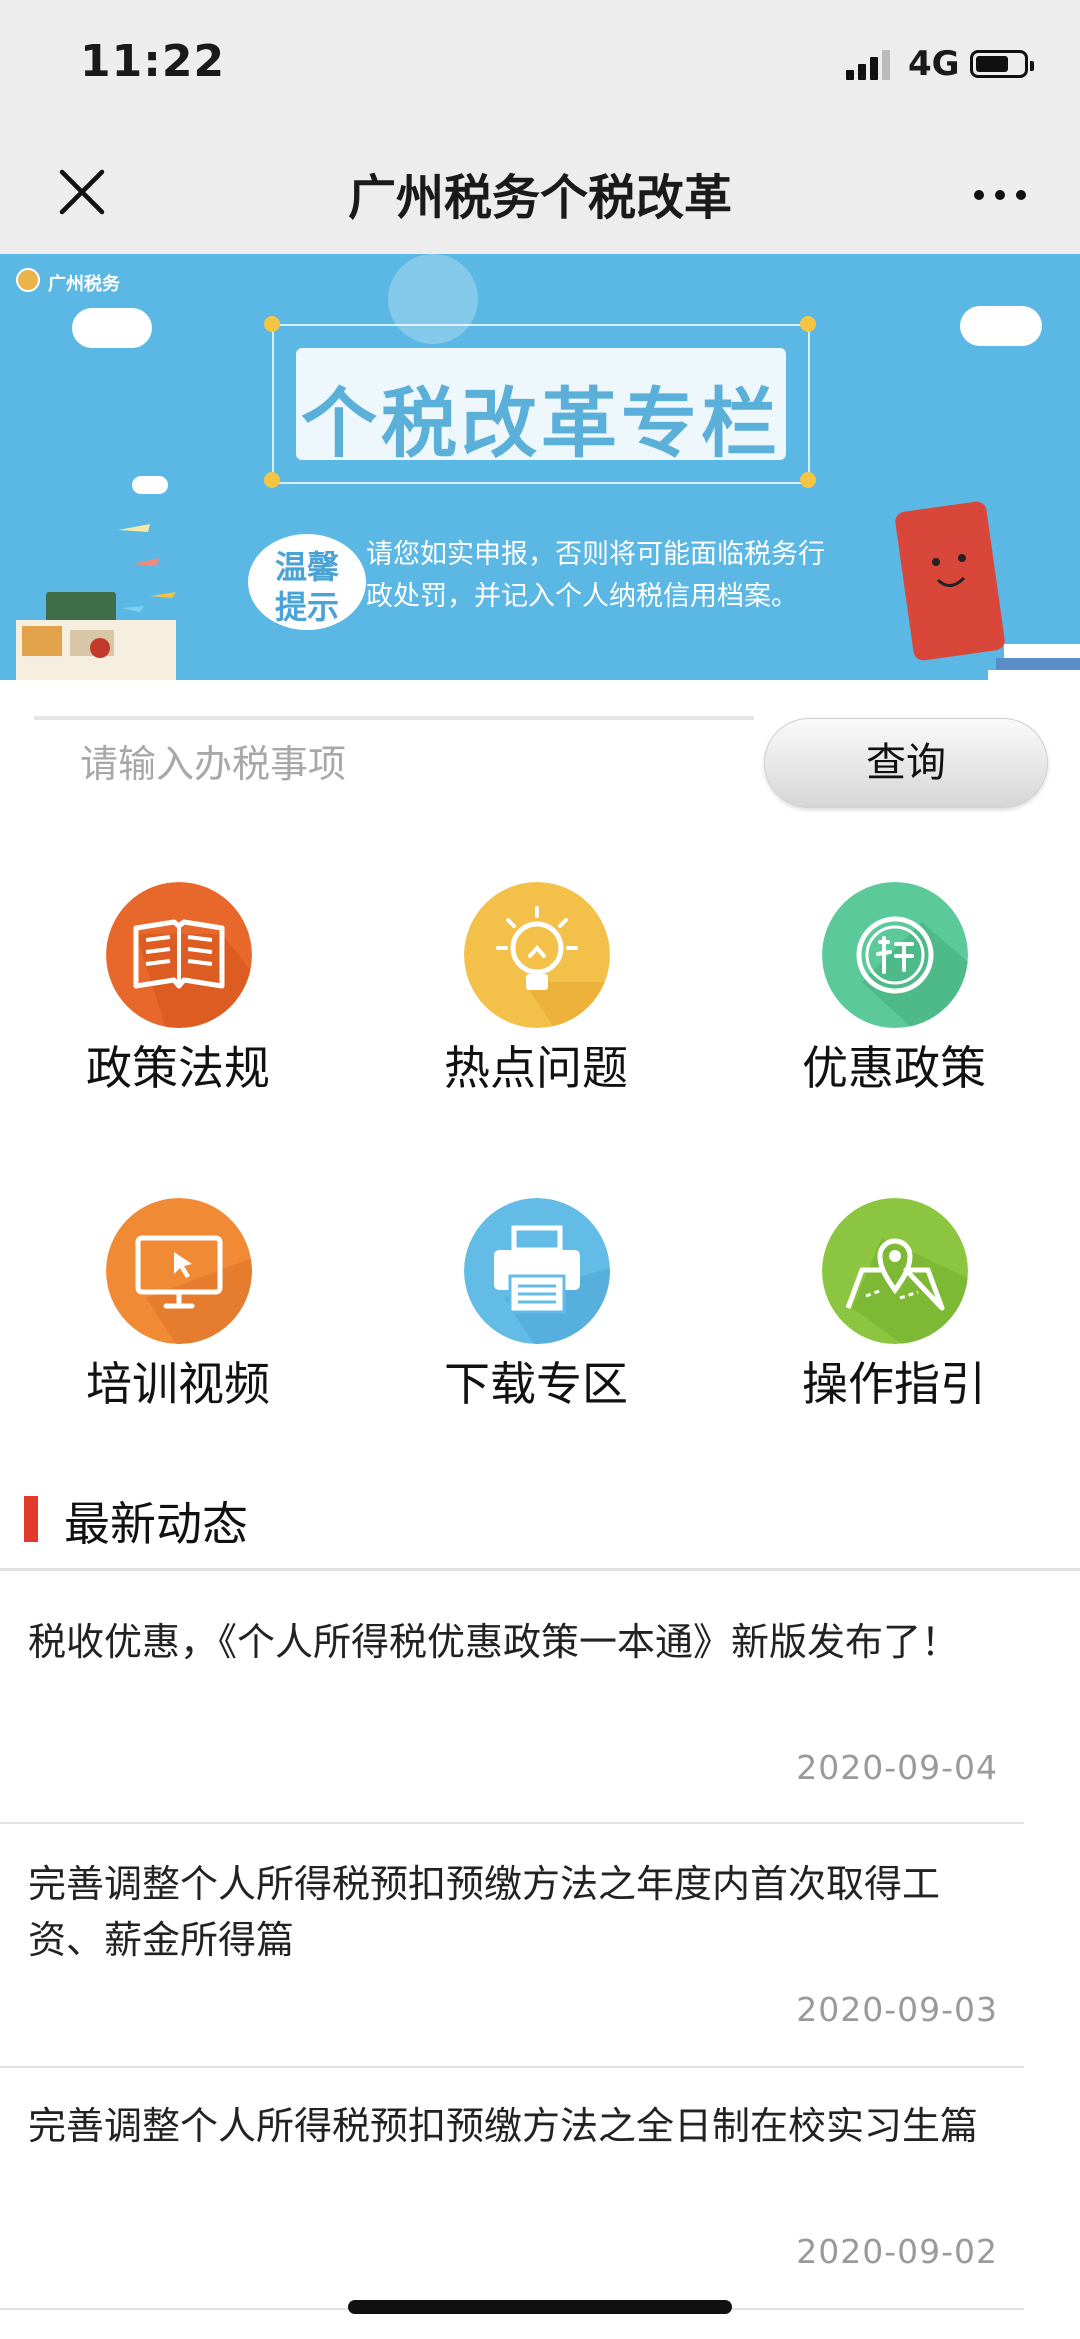  I want to click on news-item: 税收优惠，《个人所得税优惠政策一本通》新版发布了！ 2020-09-04, so click(512, 1719).